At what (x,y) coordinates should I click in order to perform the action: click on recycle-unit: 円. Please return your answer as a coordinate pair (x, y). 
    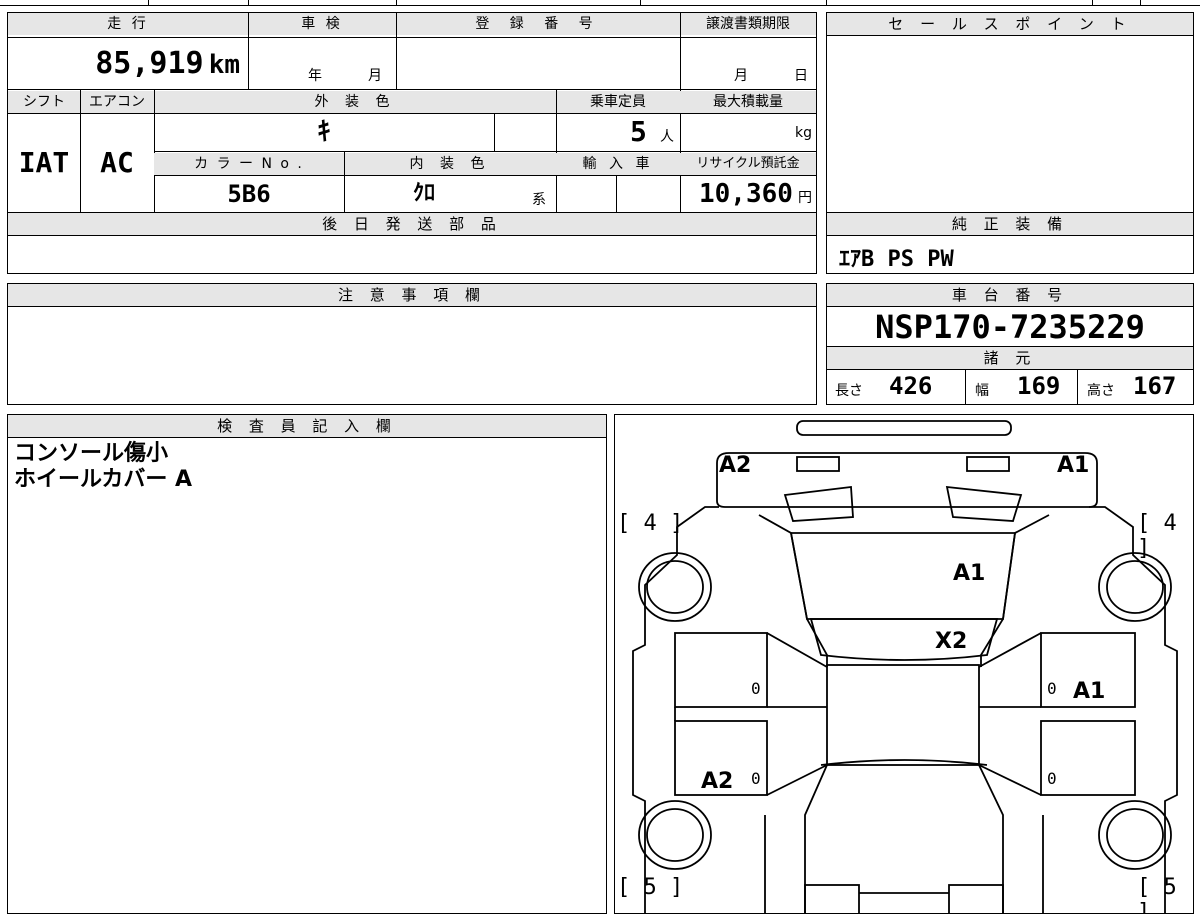
    Looking at the image, I should click on (805, 198).